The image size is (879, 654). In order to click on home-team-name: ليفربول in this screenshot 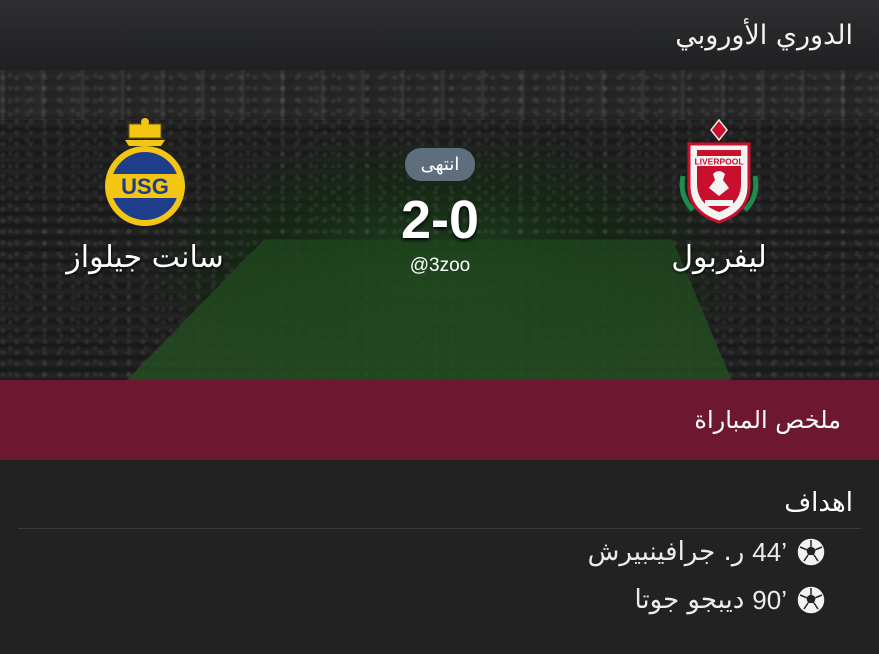, I will do `click(719, 257)`.